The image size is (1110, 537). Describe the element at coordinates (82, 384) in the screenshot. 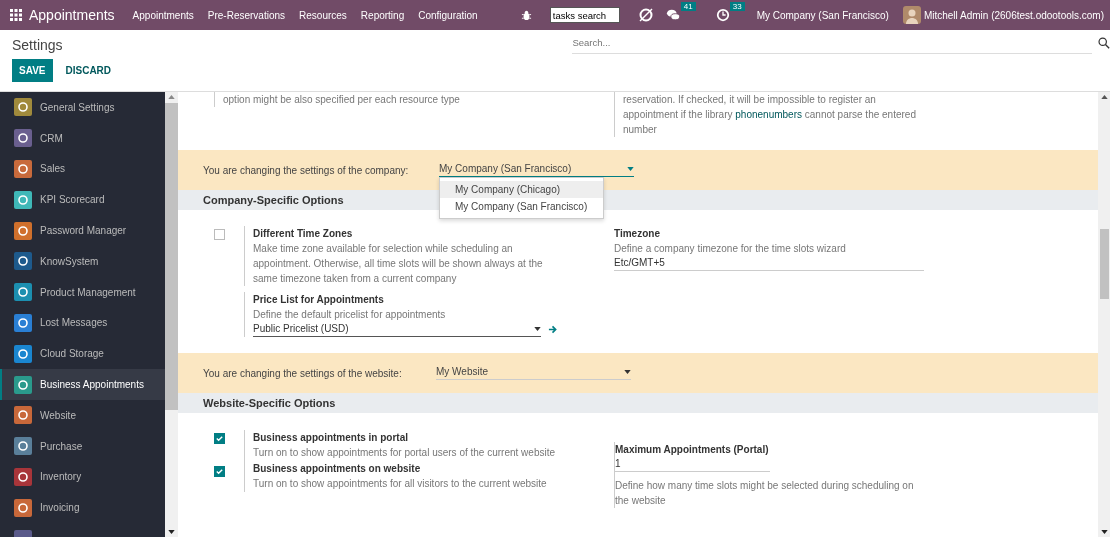

I see `sidebar-item: Business Appointments` at that location.